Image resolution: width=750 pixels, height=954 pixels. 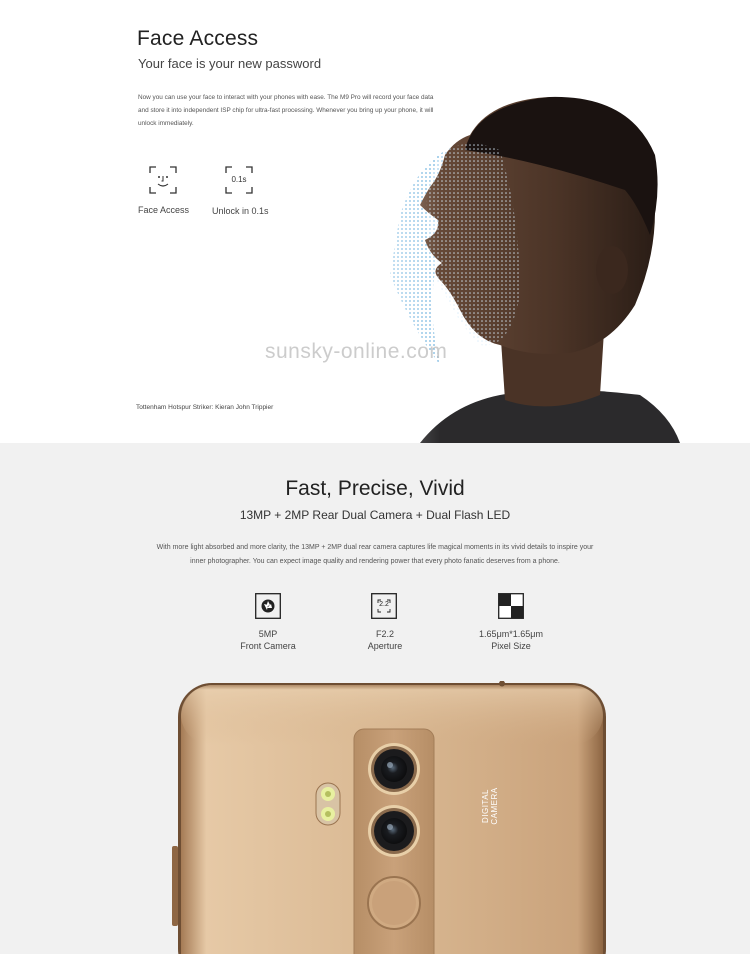 What do you see at coordinates (511, 646) in the screenshot?
I see `pixel-size-caption: Pixel Size` at bounding box center [511, 646].